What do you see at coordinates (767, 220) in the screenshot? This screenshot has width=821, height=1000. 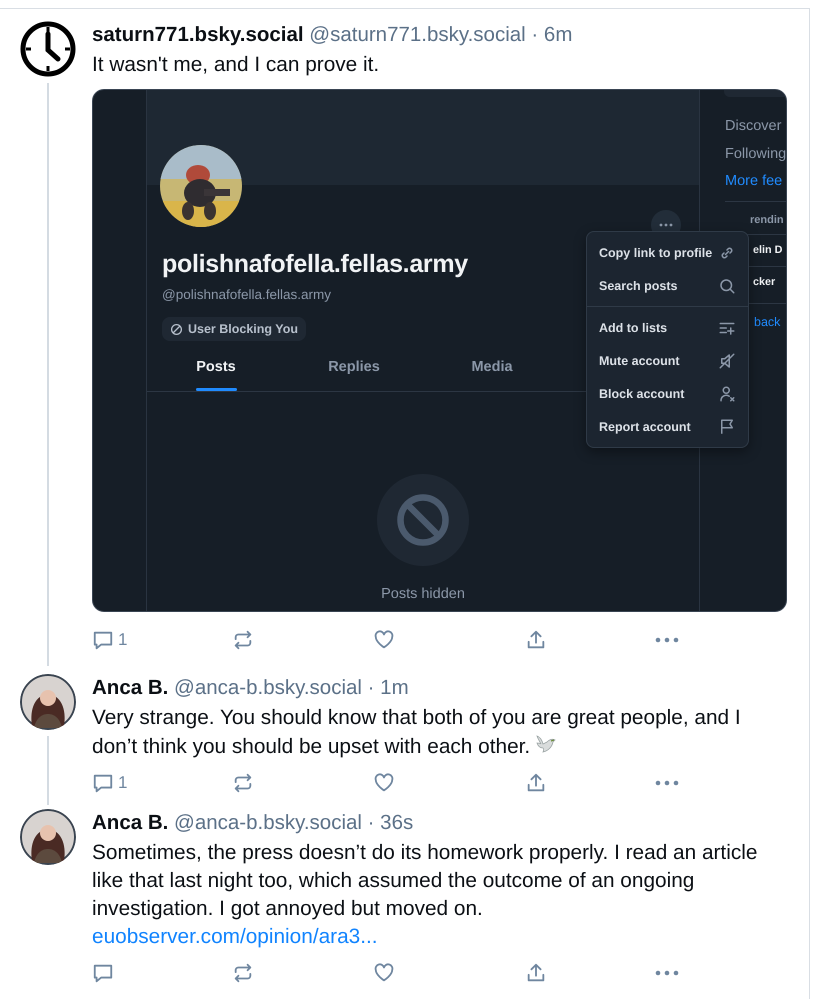 I see `sidebar-heading: rendin` at bounding box center [767, 220].